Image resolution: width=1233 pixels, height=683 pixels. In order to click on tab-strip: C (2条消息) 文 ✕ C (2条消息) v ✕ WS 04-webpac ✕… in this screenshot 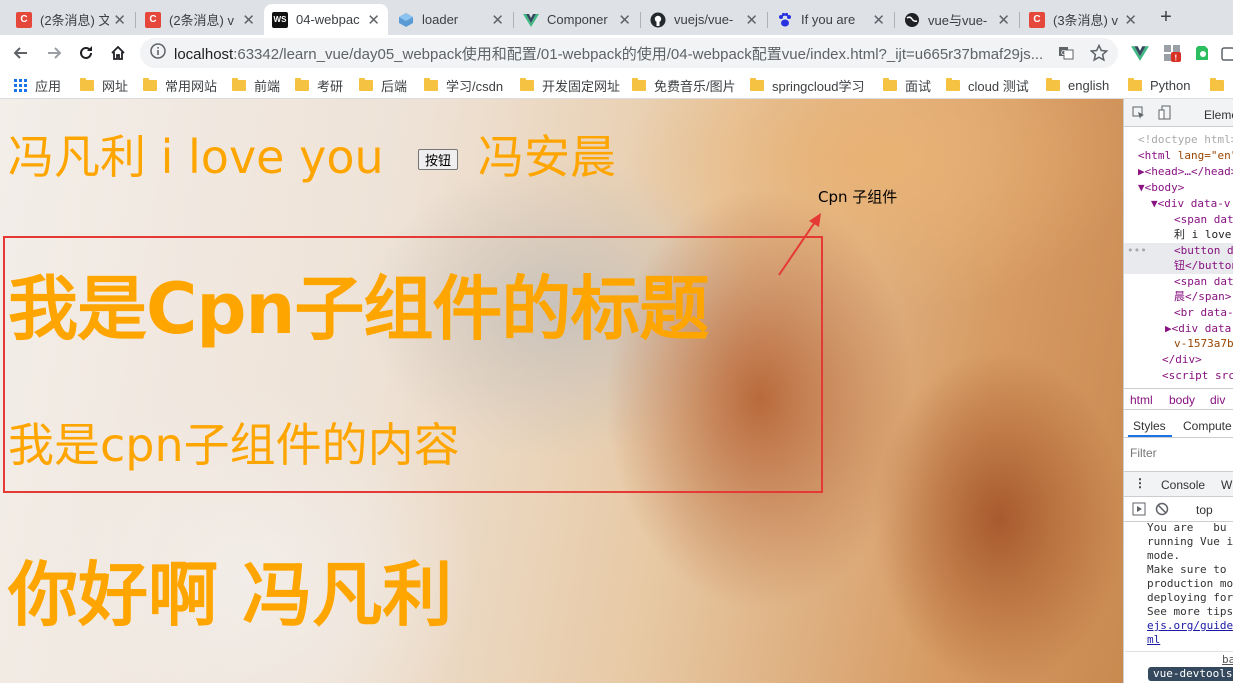, I will do `click(616, 17)`.